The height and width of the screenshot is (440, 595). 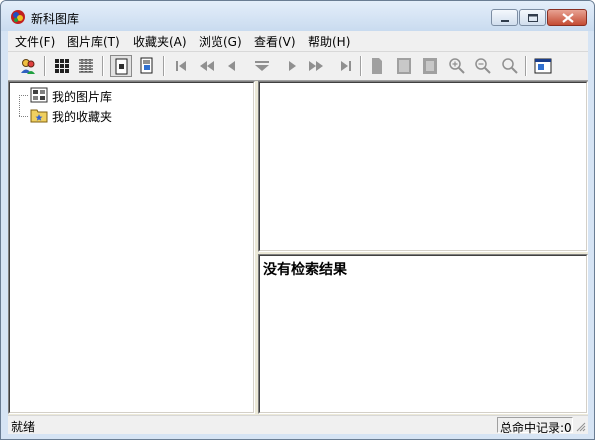 I want to click on close-icon, so click(x=568, y=18).